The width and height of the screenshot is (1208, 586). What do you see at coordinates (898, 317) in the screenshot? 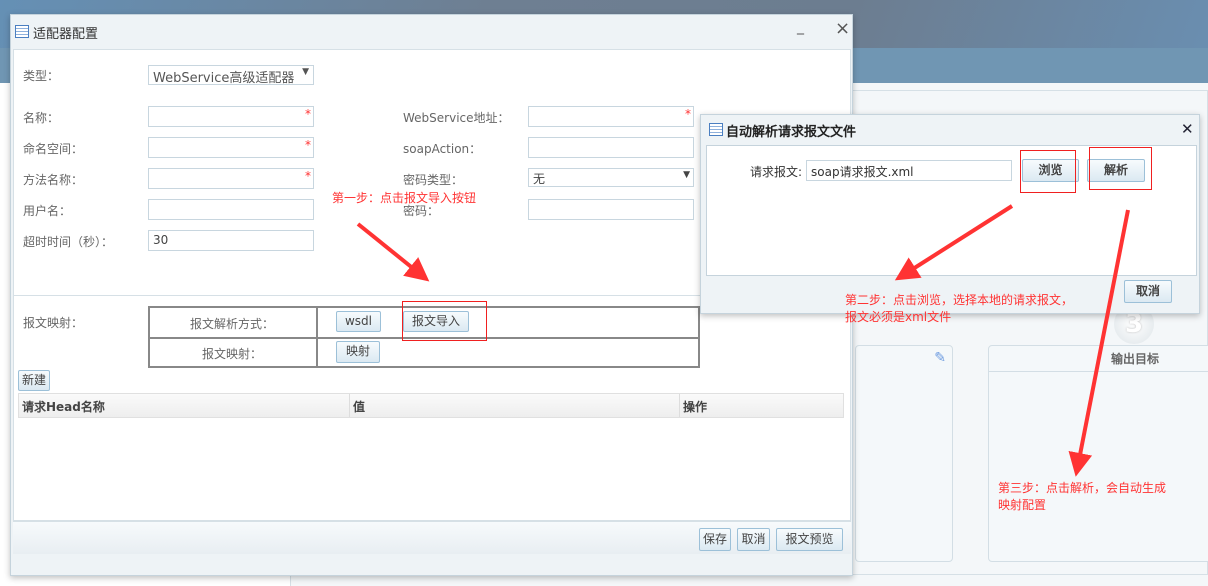
I see `annotation-step2-line2: 报文必须是xml文件` at bounding box center [898, 317].